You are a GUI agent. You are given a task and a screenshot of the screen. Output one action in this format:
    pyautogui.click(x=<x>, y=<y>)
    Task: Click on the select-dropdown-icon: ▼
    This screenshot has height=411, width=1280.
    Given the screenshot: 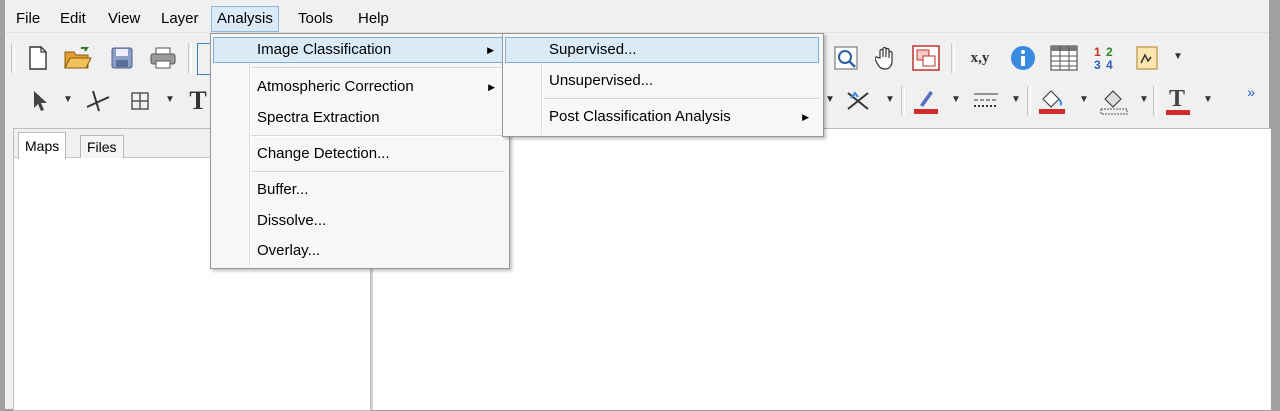 What is the action you would take?
    pyautogui.click(x=68, y=99)
    